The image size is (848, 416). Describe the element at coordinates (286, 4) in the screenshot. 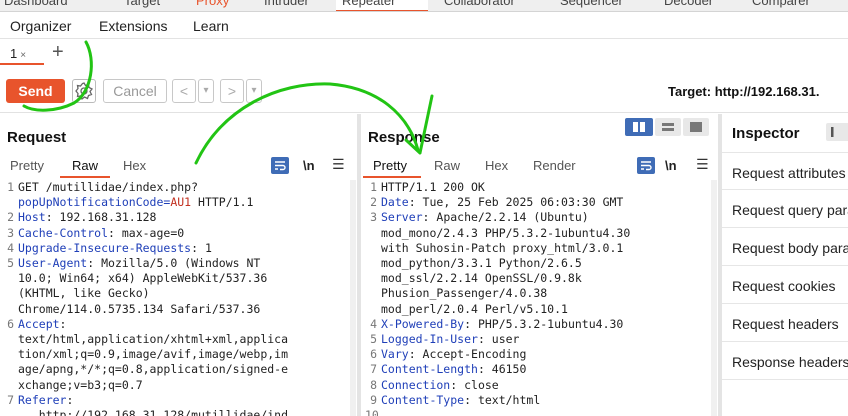

I see `tab-intruder: Intruder` at that location.